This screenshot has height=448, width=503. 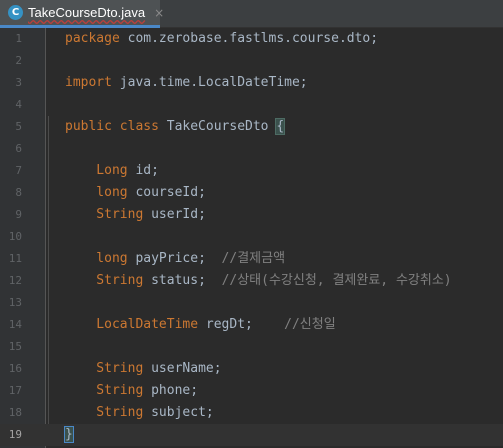 What do you see at coordinates (18, 192) in the screenshot?
I see `line-number: 8` at bounding box center [18, 192].